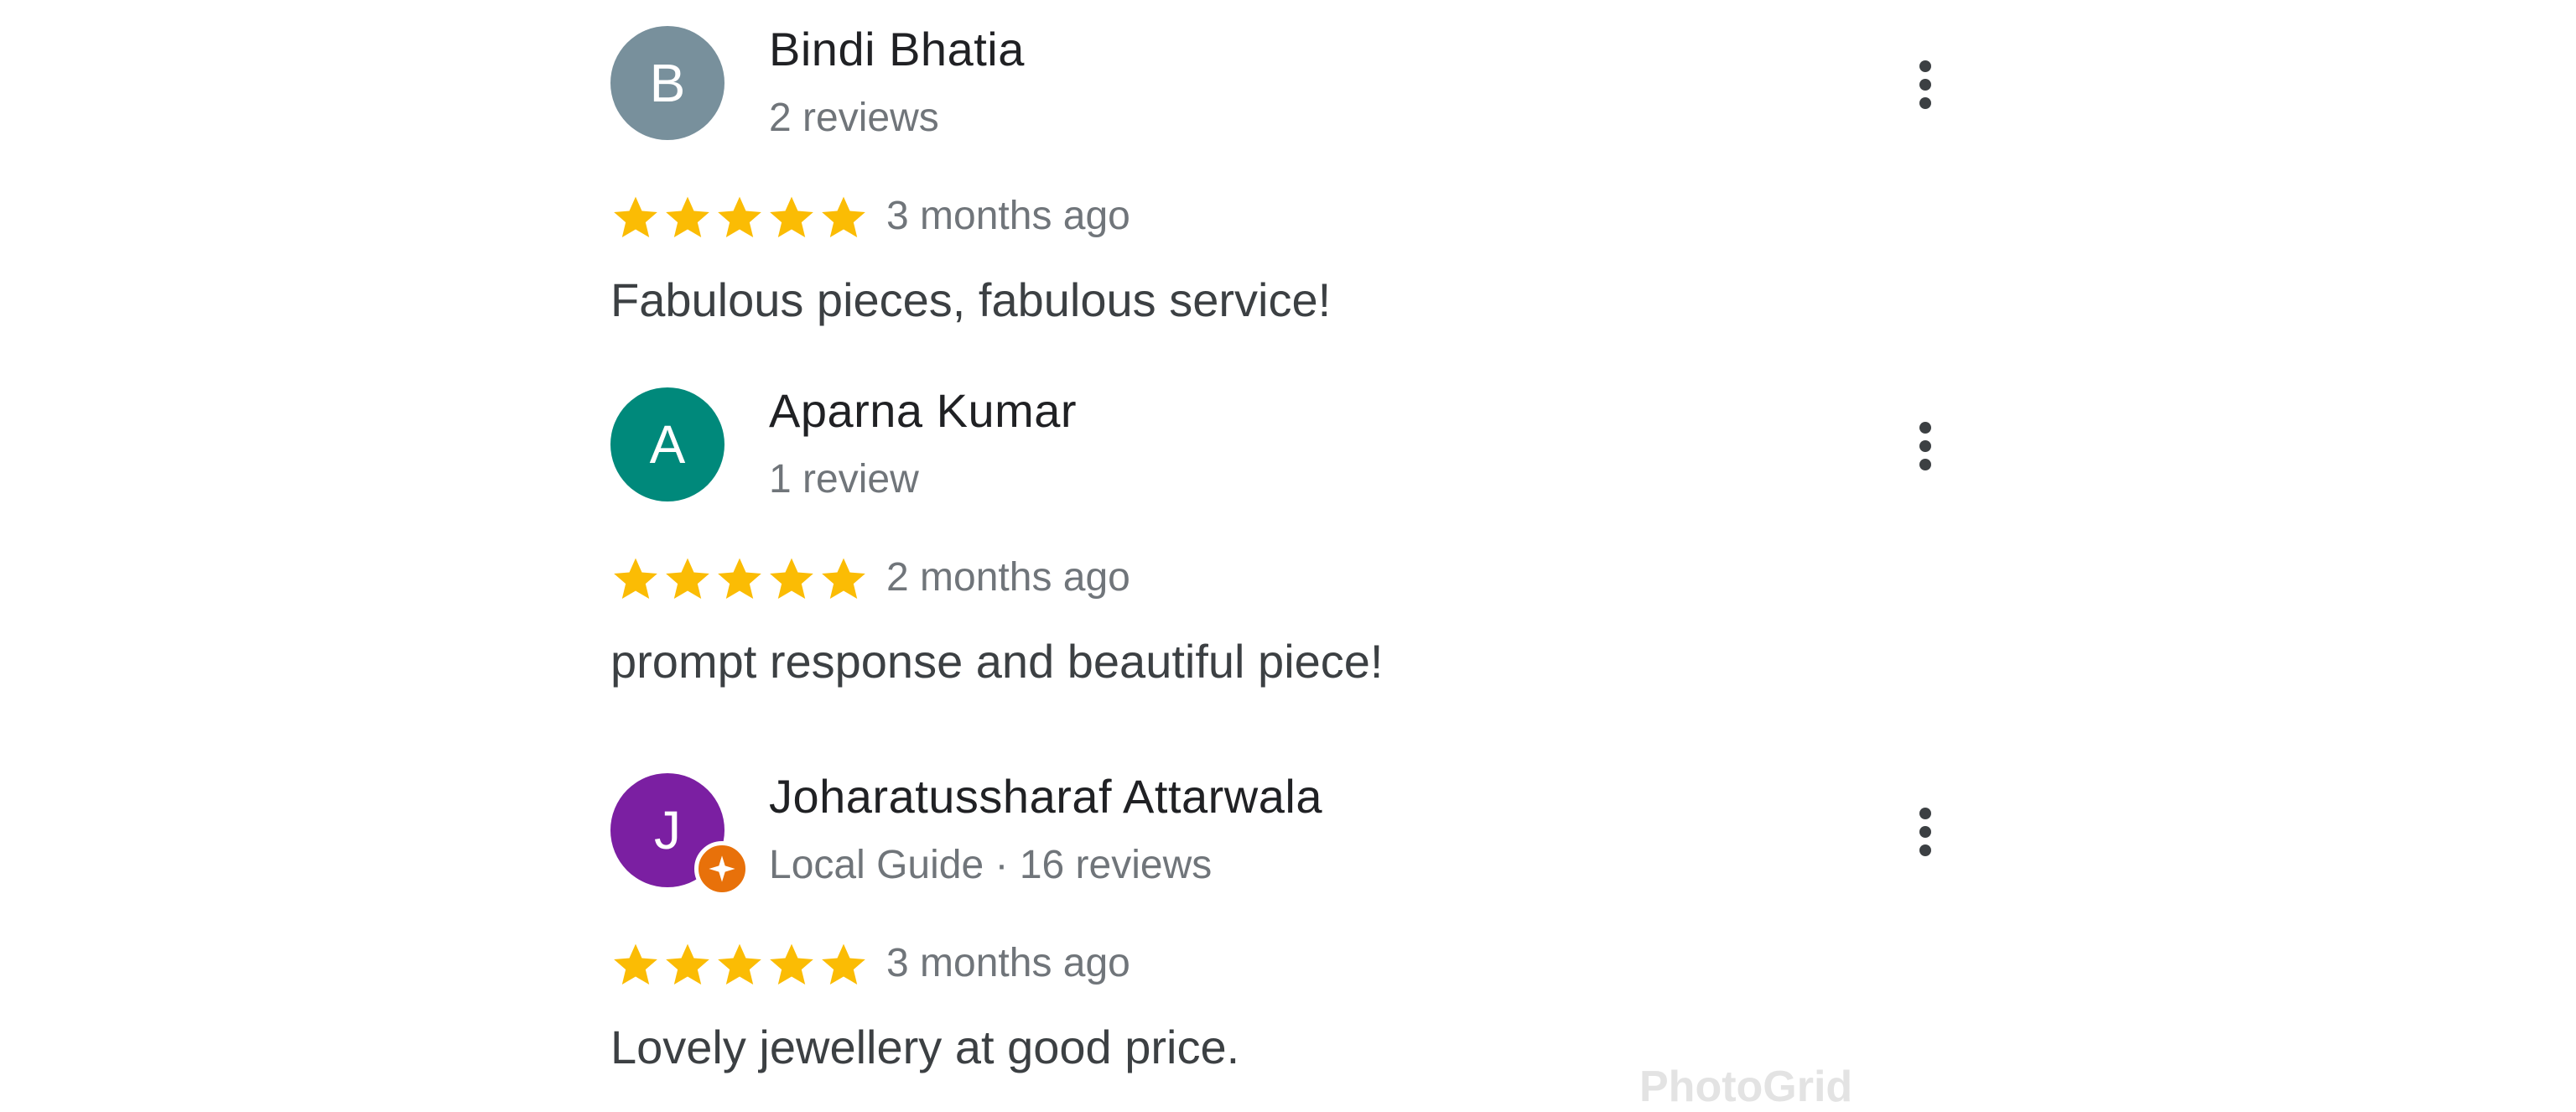 The image size is (2576, 1112). What do you see at coordinates (667, 83) in the screenshot?
I see `avatar: B` at bounding box center [667, 83].